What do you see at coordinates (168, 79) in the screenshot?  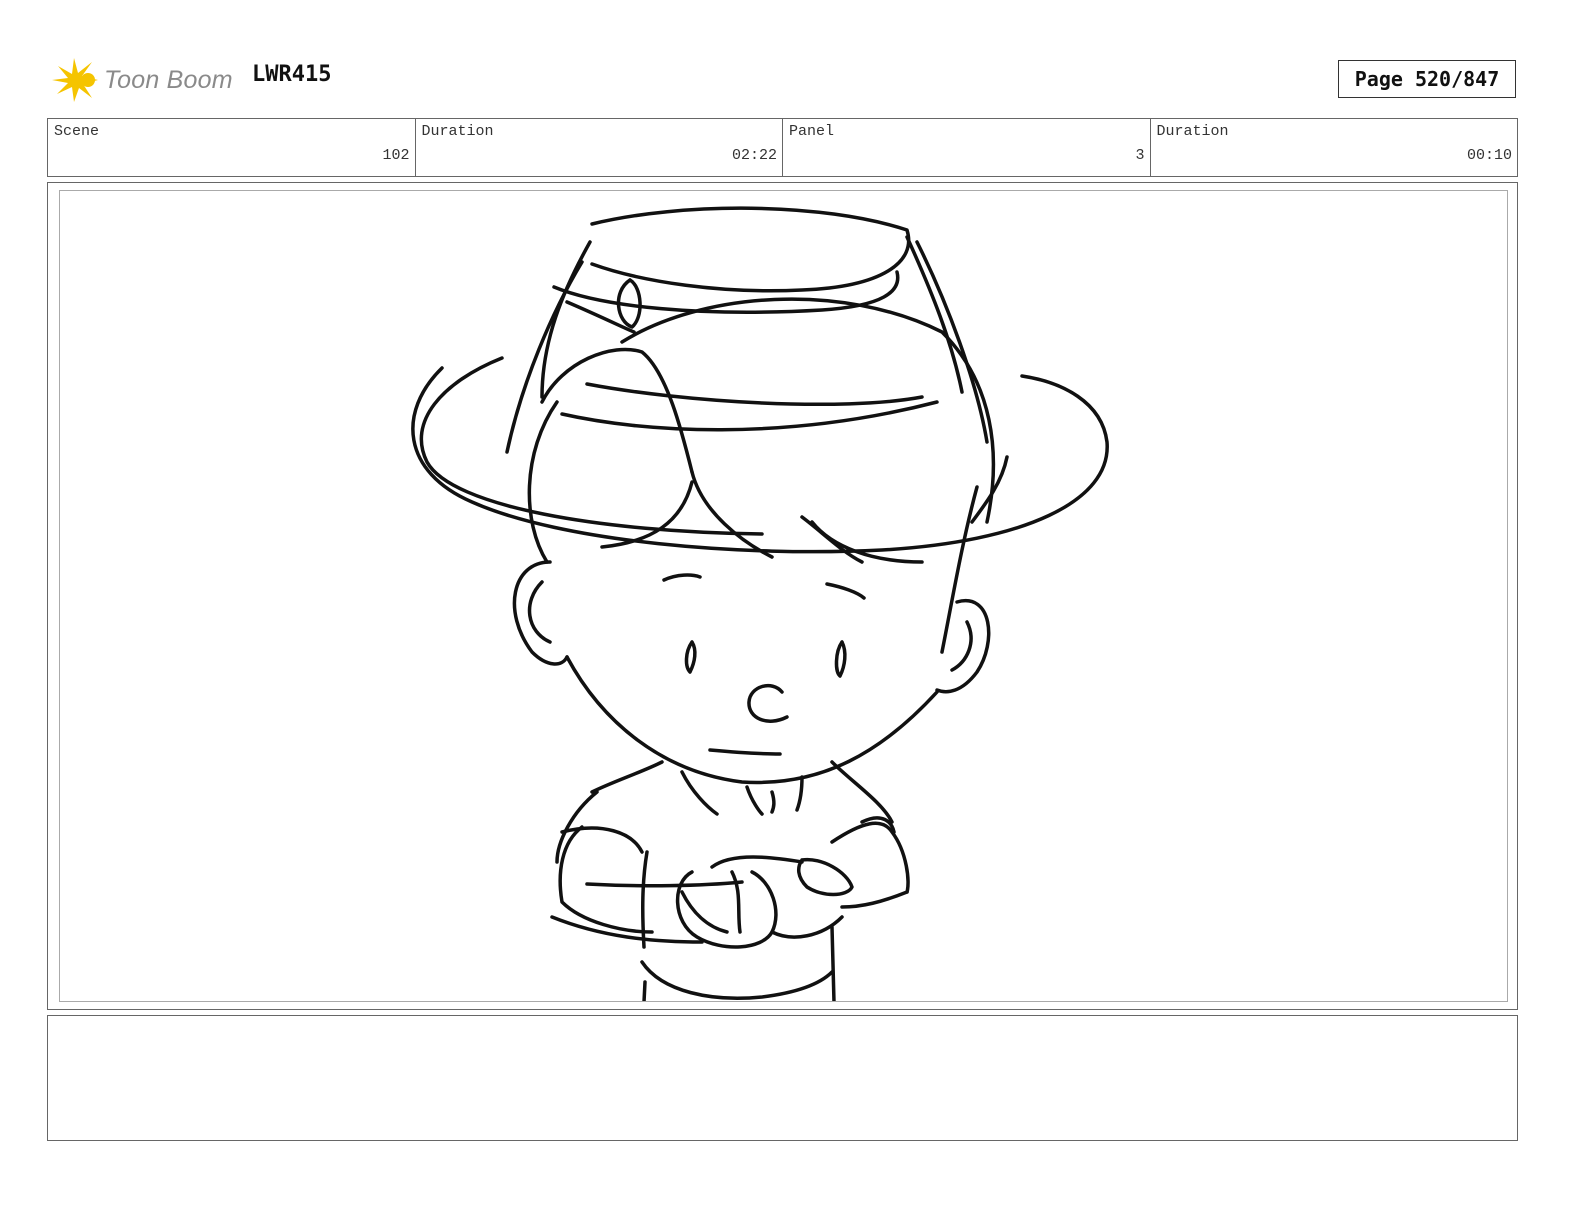 I see `logo-wordmark: Toon Boom` at bounding box center [168, 79].